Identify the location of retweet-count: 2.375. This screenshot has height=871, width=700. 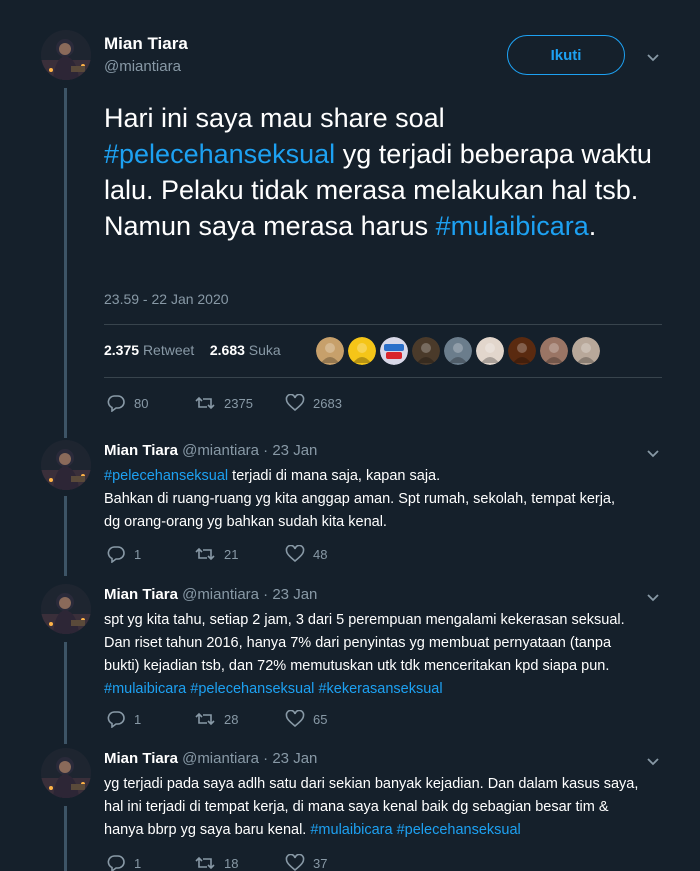
(121, 350).